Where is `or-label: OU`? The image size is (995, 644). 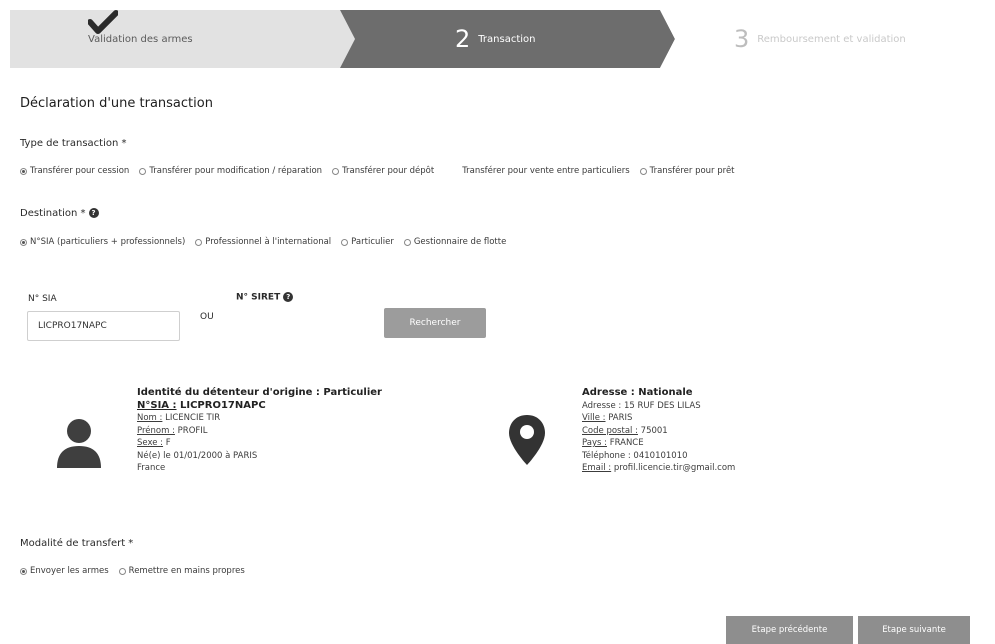
or-label: OU is located at coordinates (207, 317).